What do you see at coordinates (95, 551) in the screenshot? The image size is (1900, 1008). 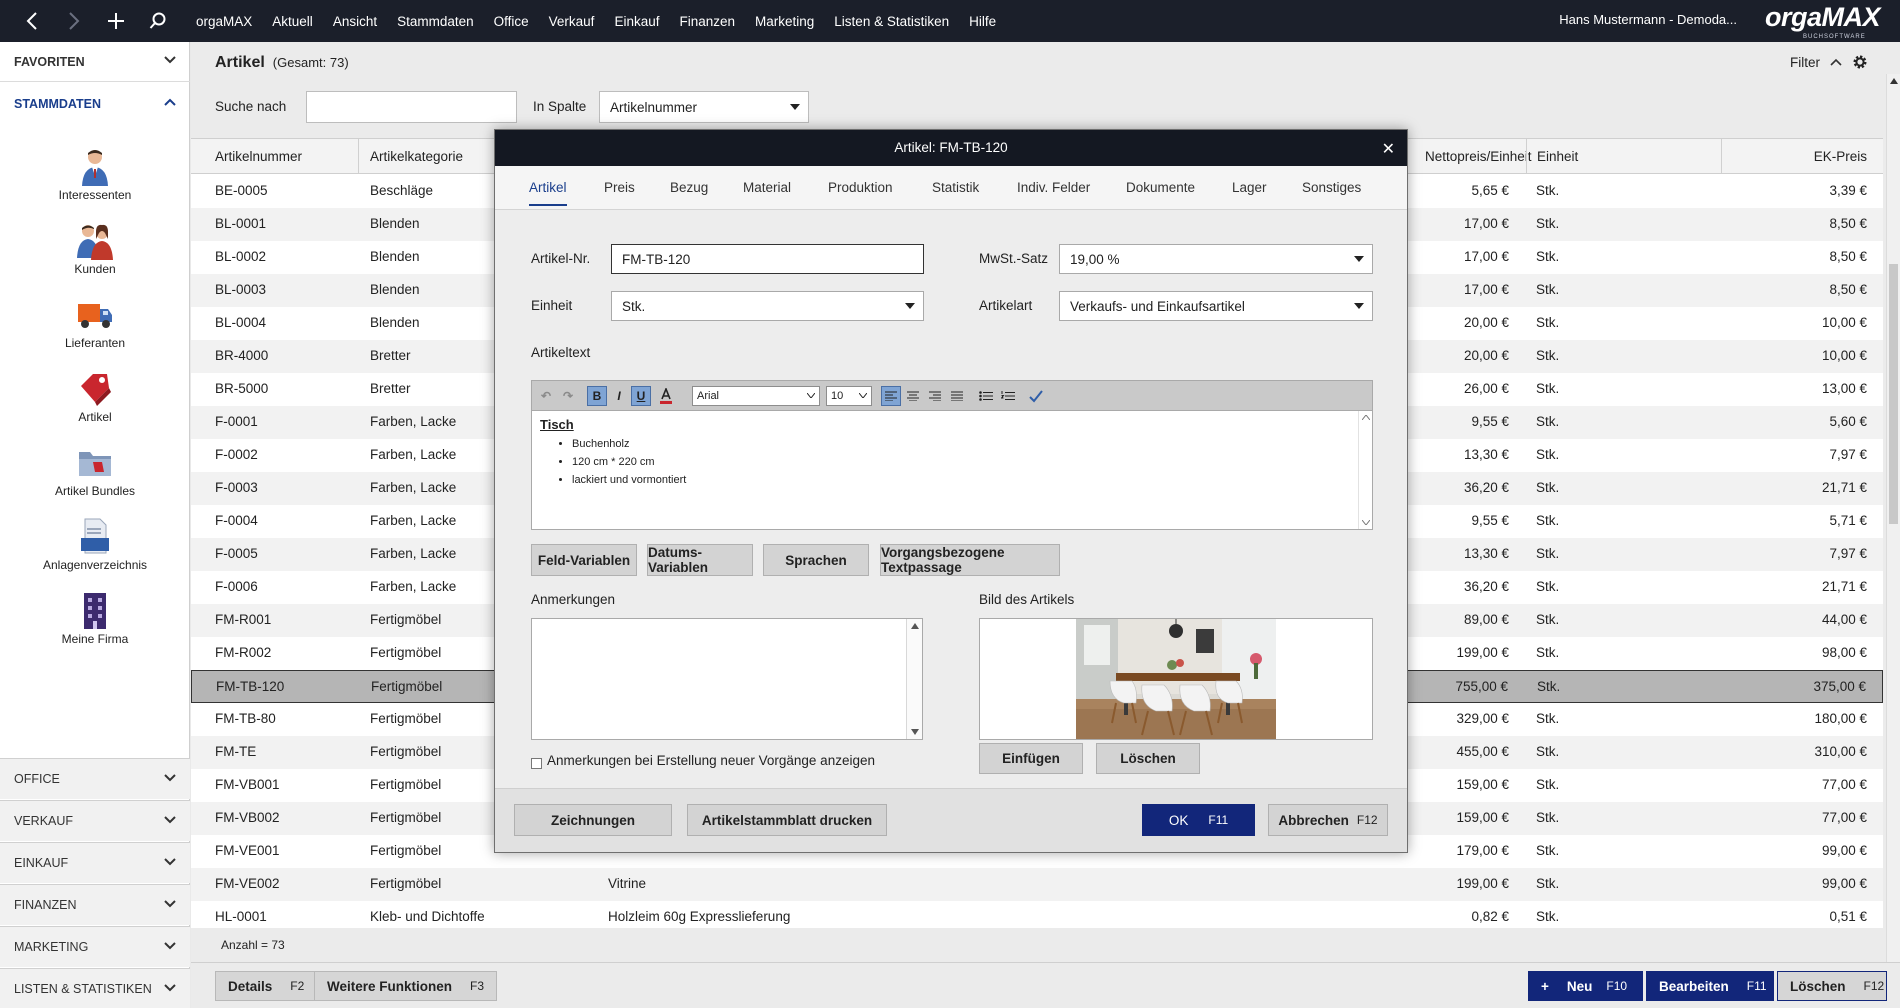 I see `sidebar-item-anlagenverzeichnis: Anlagenverzeichnis` at bounding box center [95, 551].